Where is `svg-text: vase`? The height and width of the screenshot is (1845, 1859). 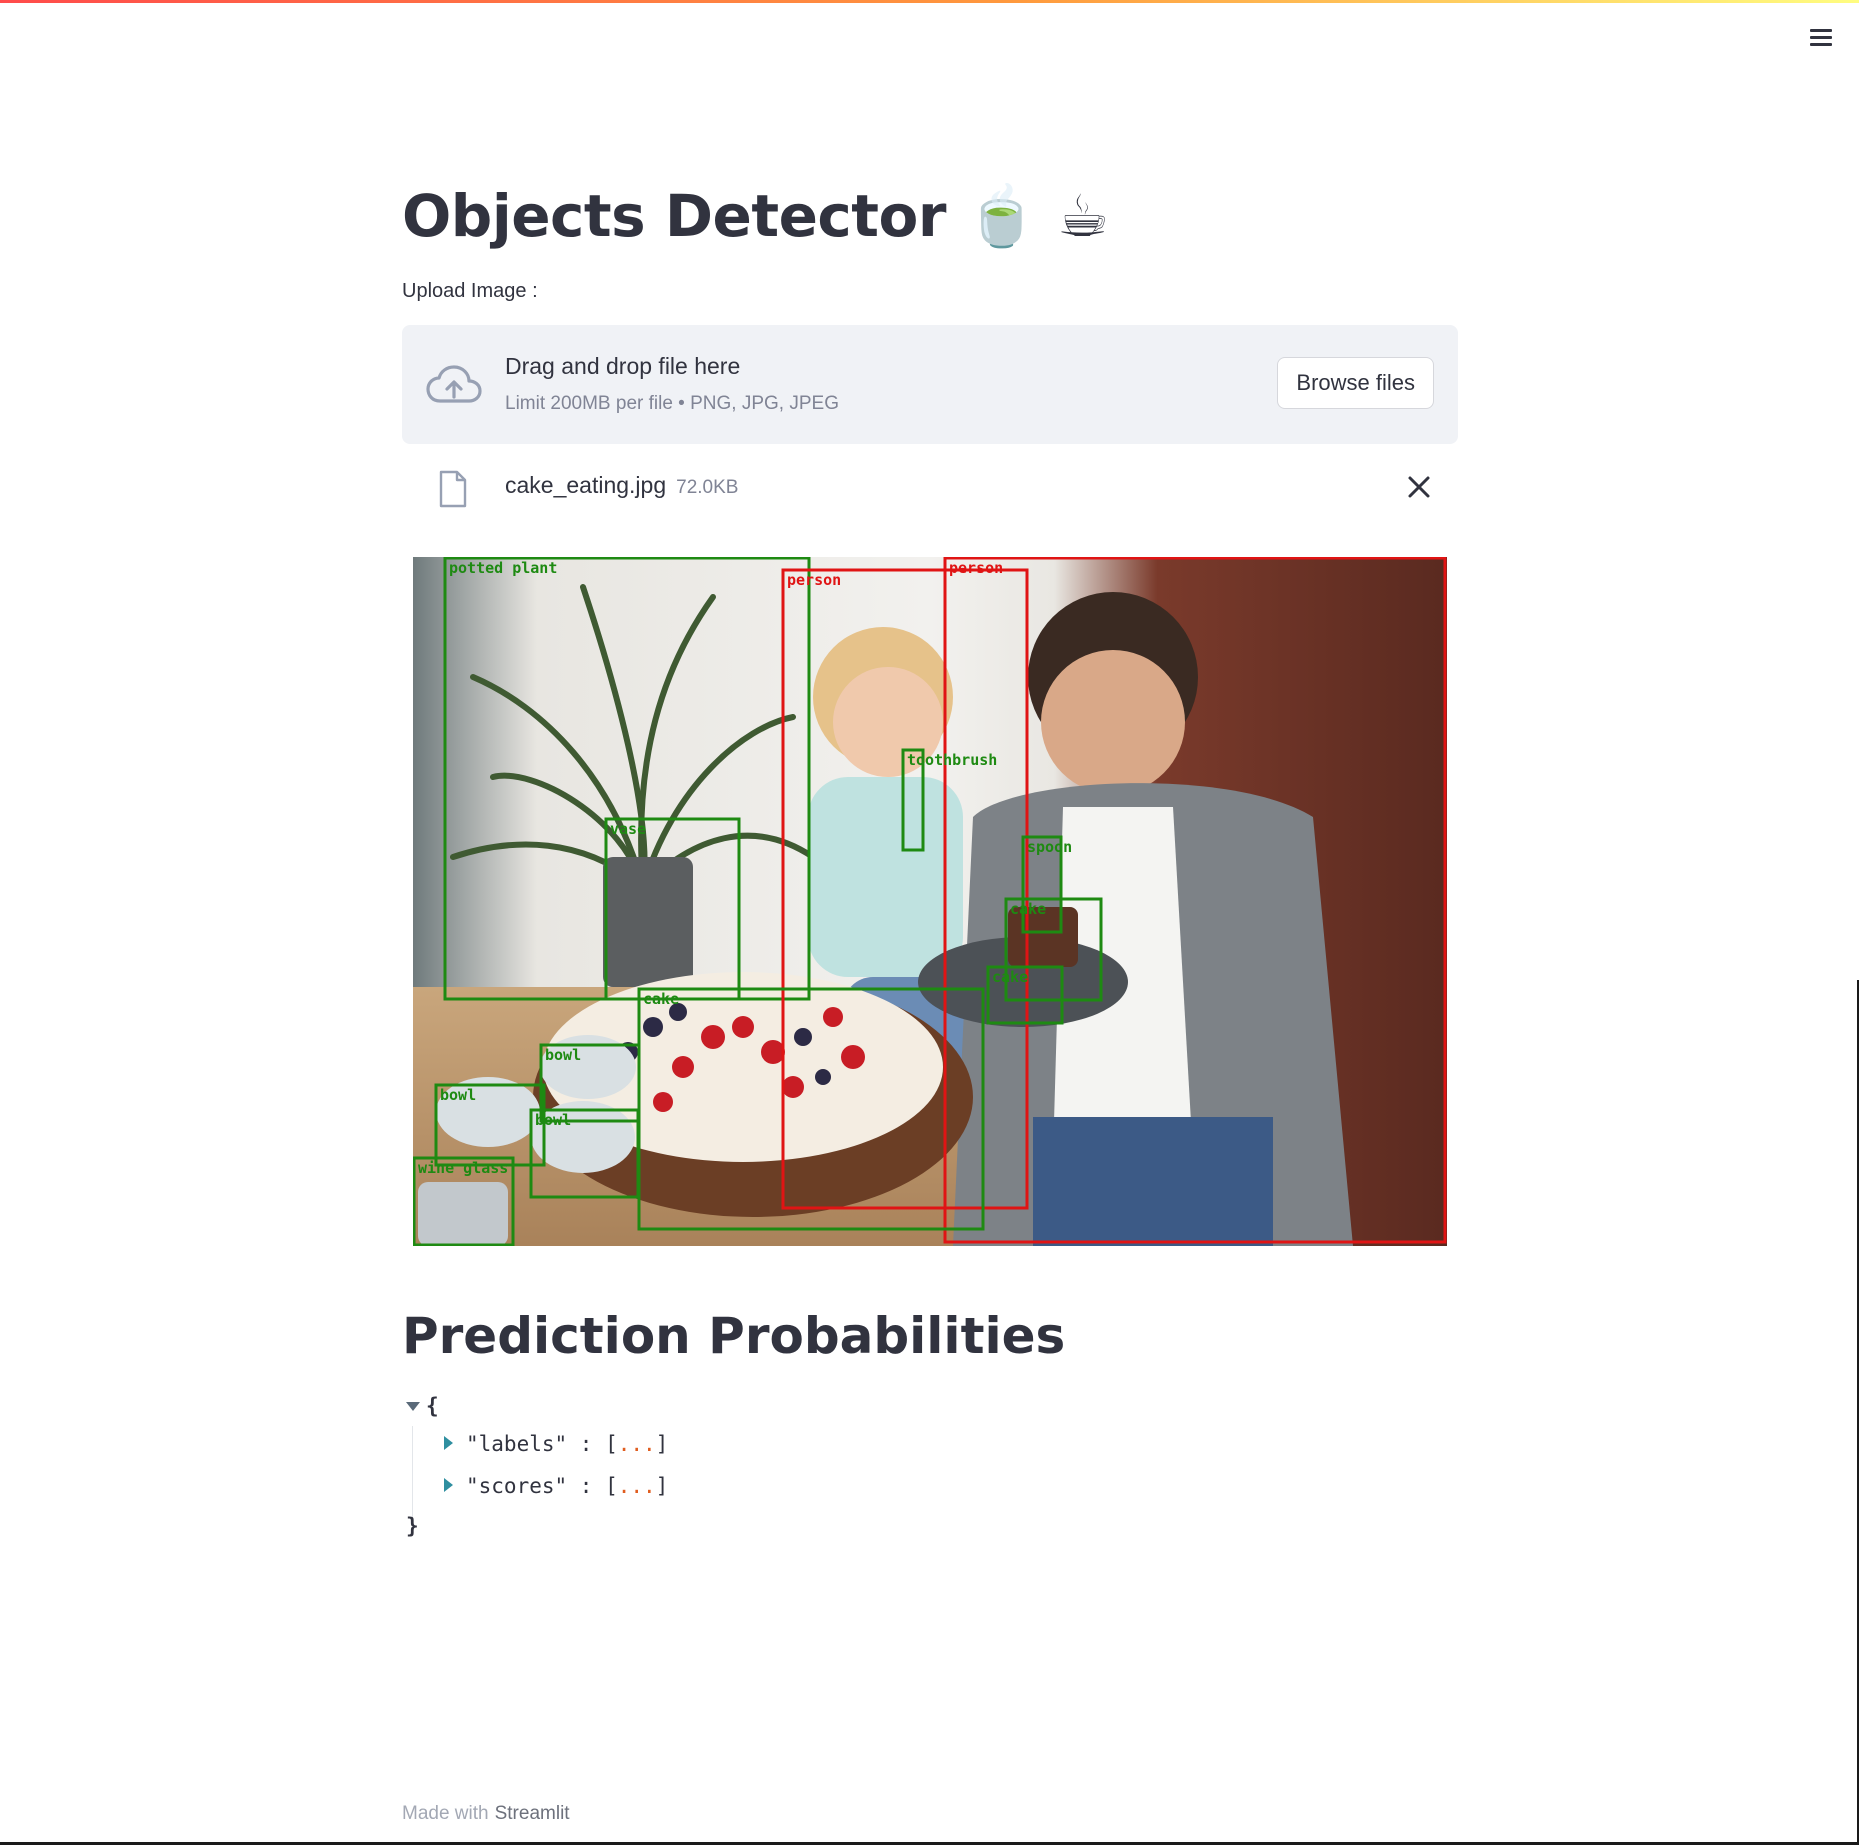
svg-text: vase is located at coordinates (628, 829).